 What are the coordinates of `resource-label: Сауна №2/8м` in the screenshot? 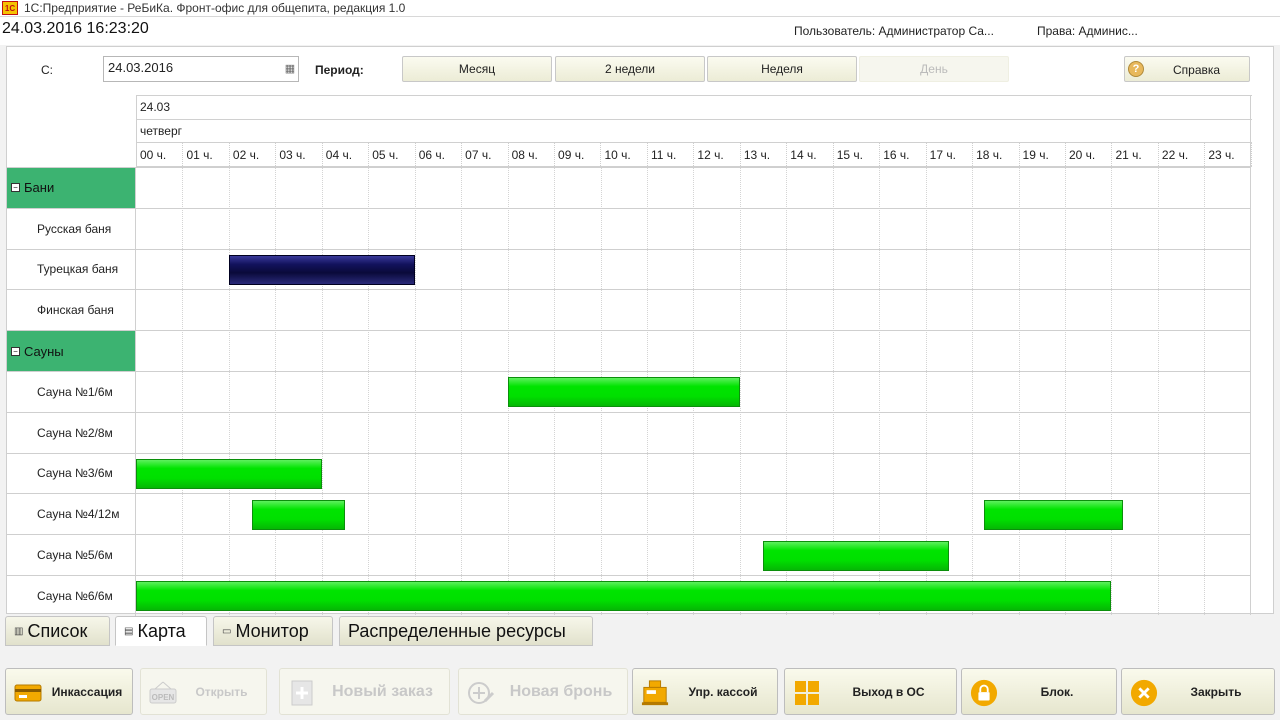 It's located at (71, 432).